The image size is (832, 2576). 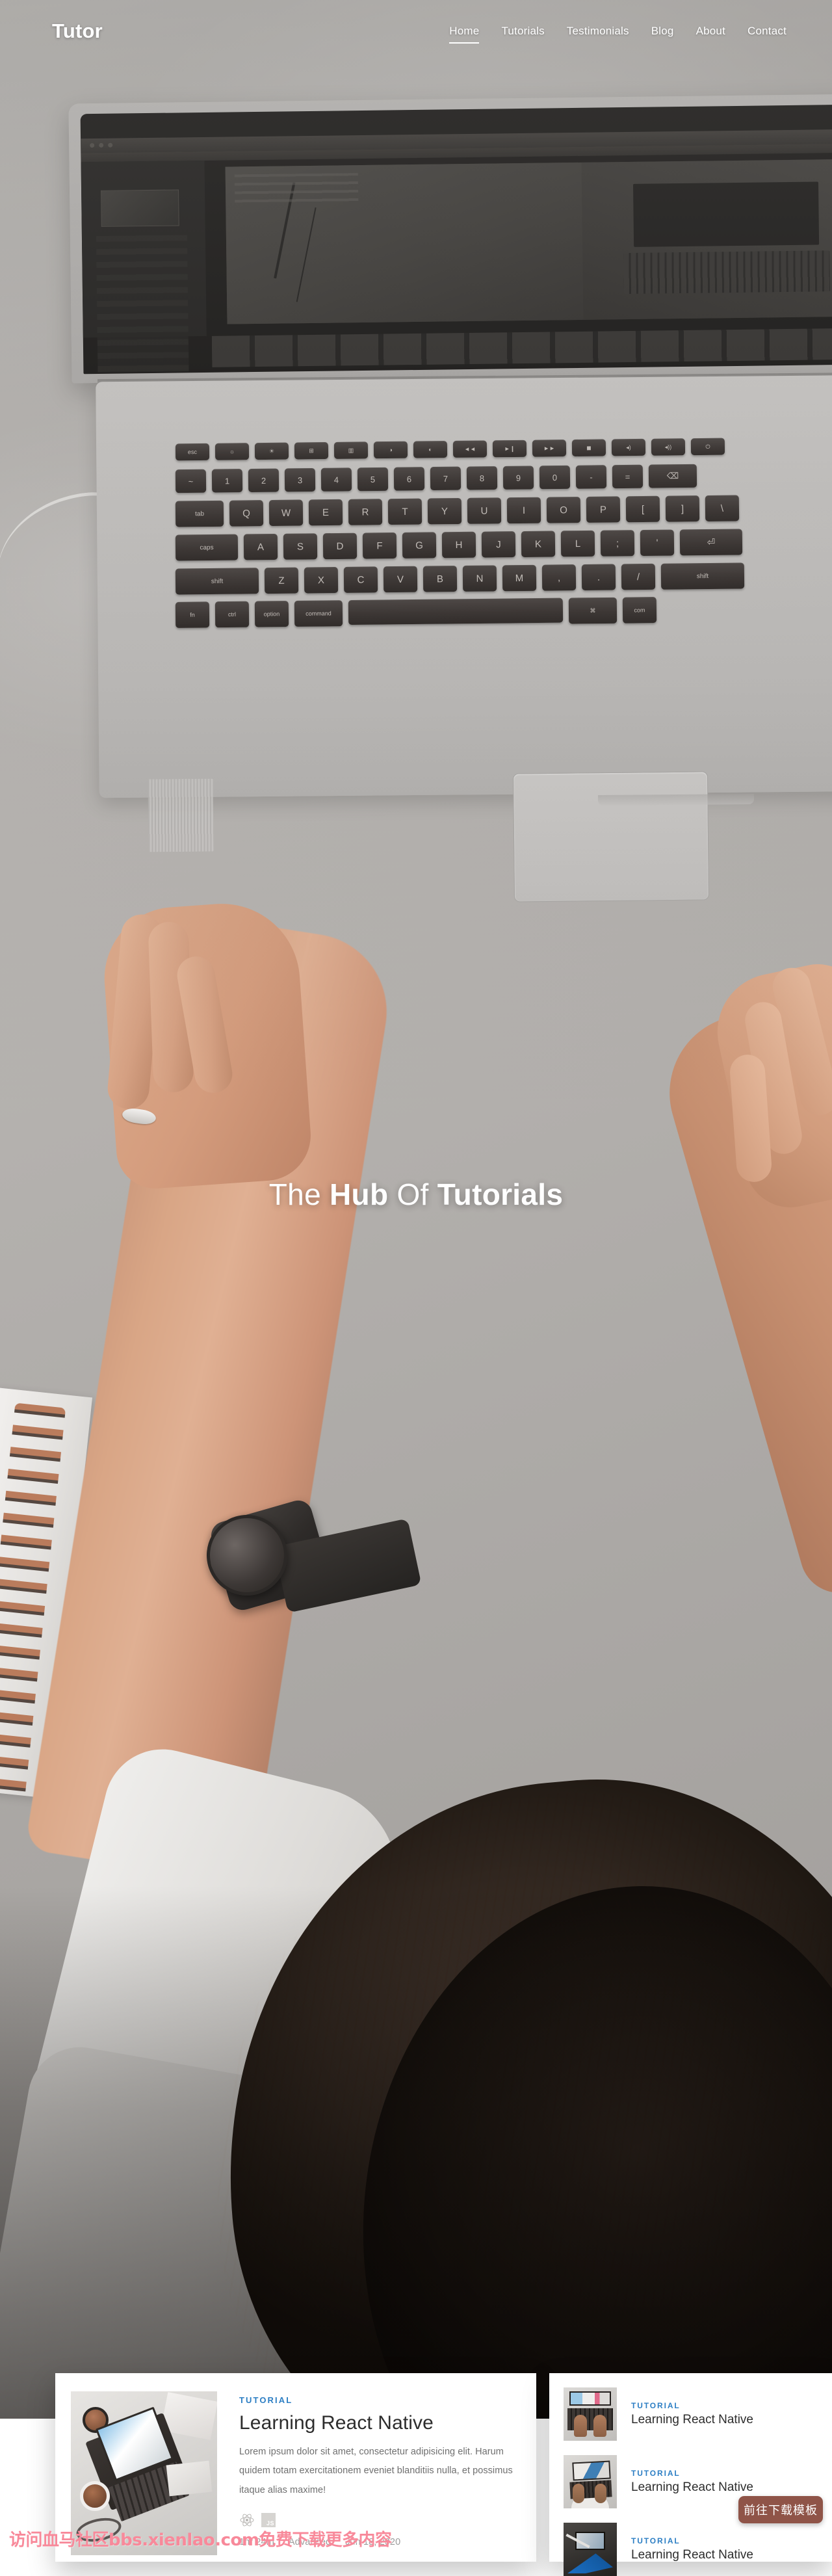 I want to click on featured-card-tech-icons: JS, so click(x=379, y=2520).